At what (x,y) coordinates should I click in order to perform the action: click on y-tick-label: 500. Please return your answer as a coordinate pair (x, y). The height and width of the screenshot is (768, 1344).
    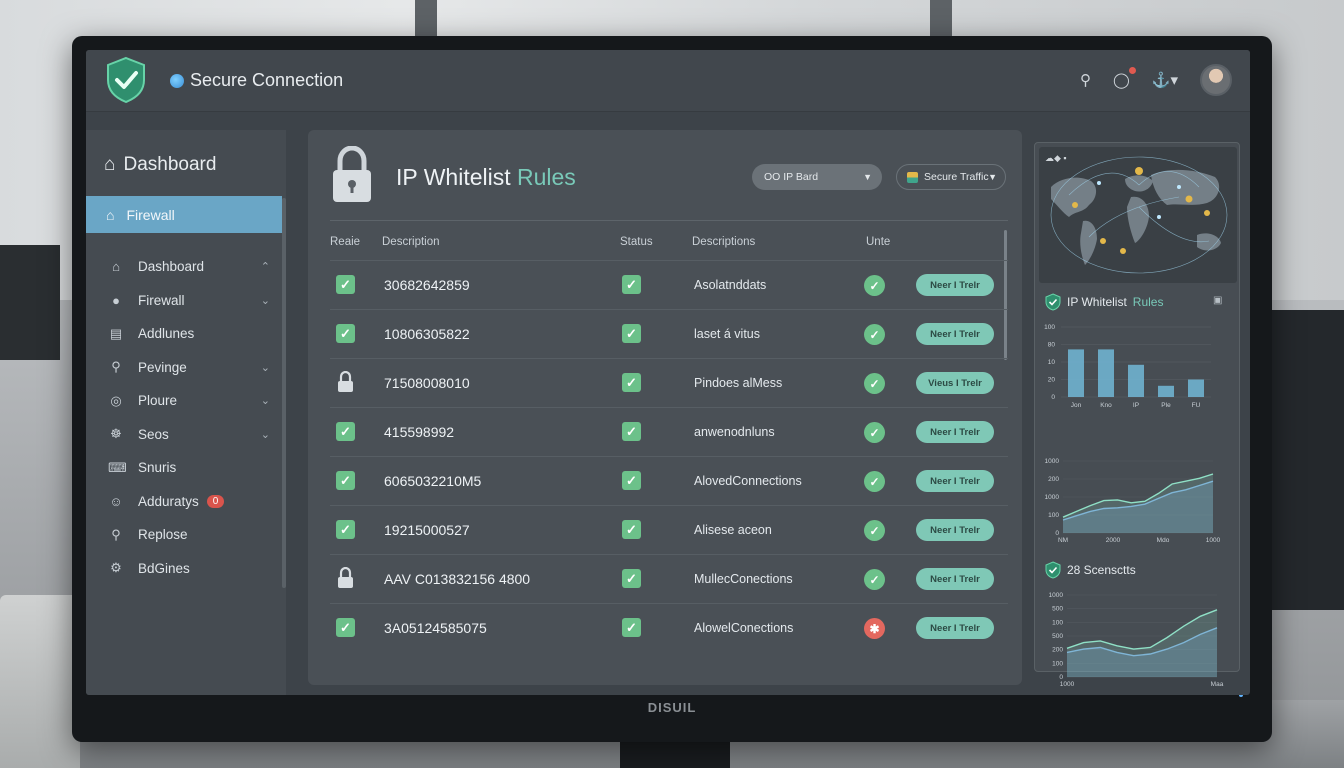
    Looking at the image, I should click on (1057, 609).